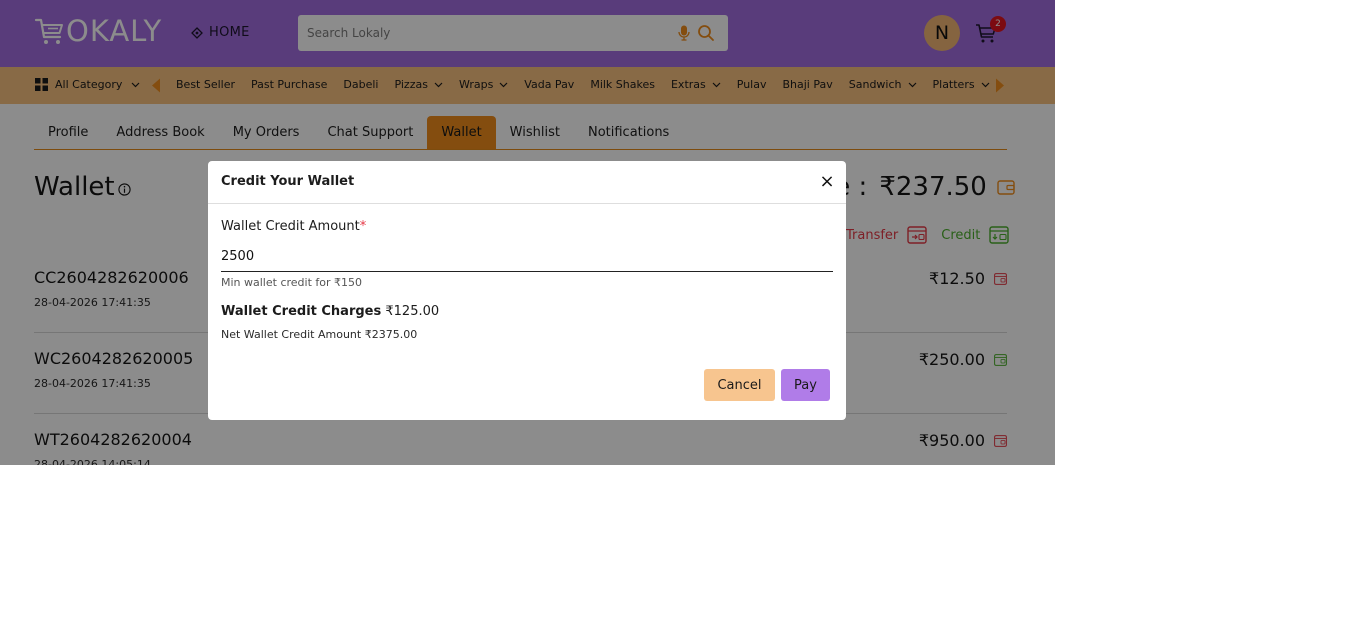  I want to click on amount-label-text: Wallet Credit Amount, so click(290, 226).